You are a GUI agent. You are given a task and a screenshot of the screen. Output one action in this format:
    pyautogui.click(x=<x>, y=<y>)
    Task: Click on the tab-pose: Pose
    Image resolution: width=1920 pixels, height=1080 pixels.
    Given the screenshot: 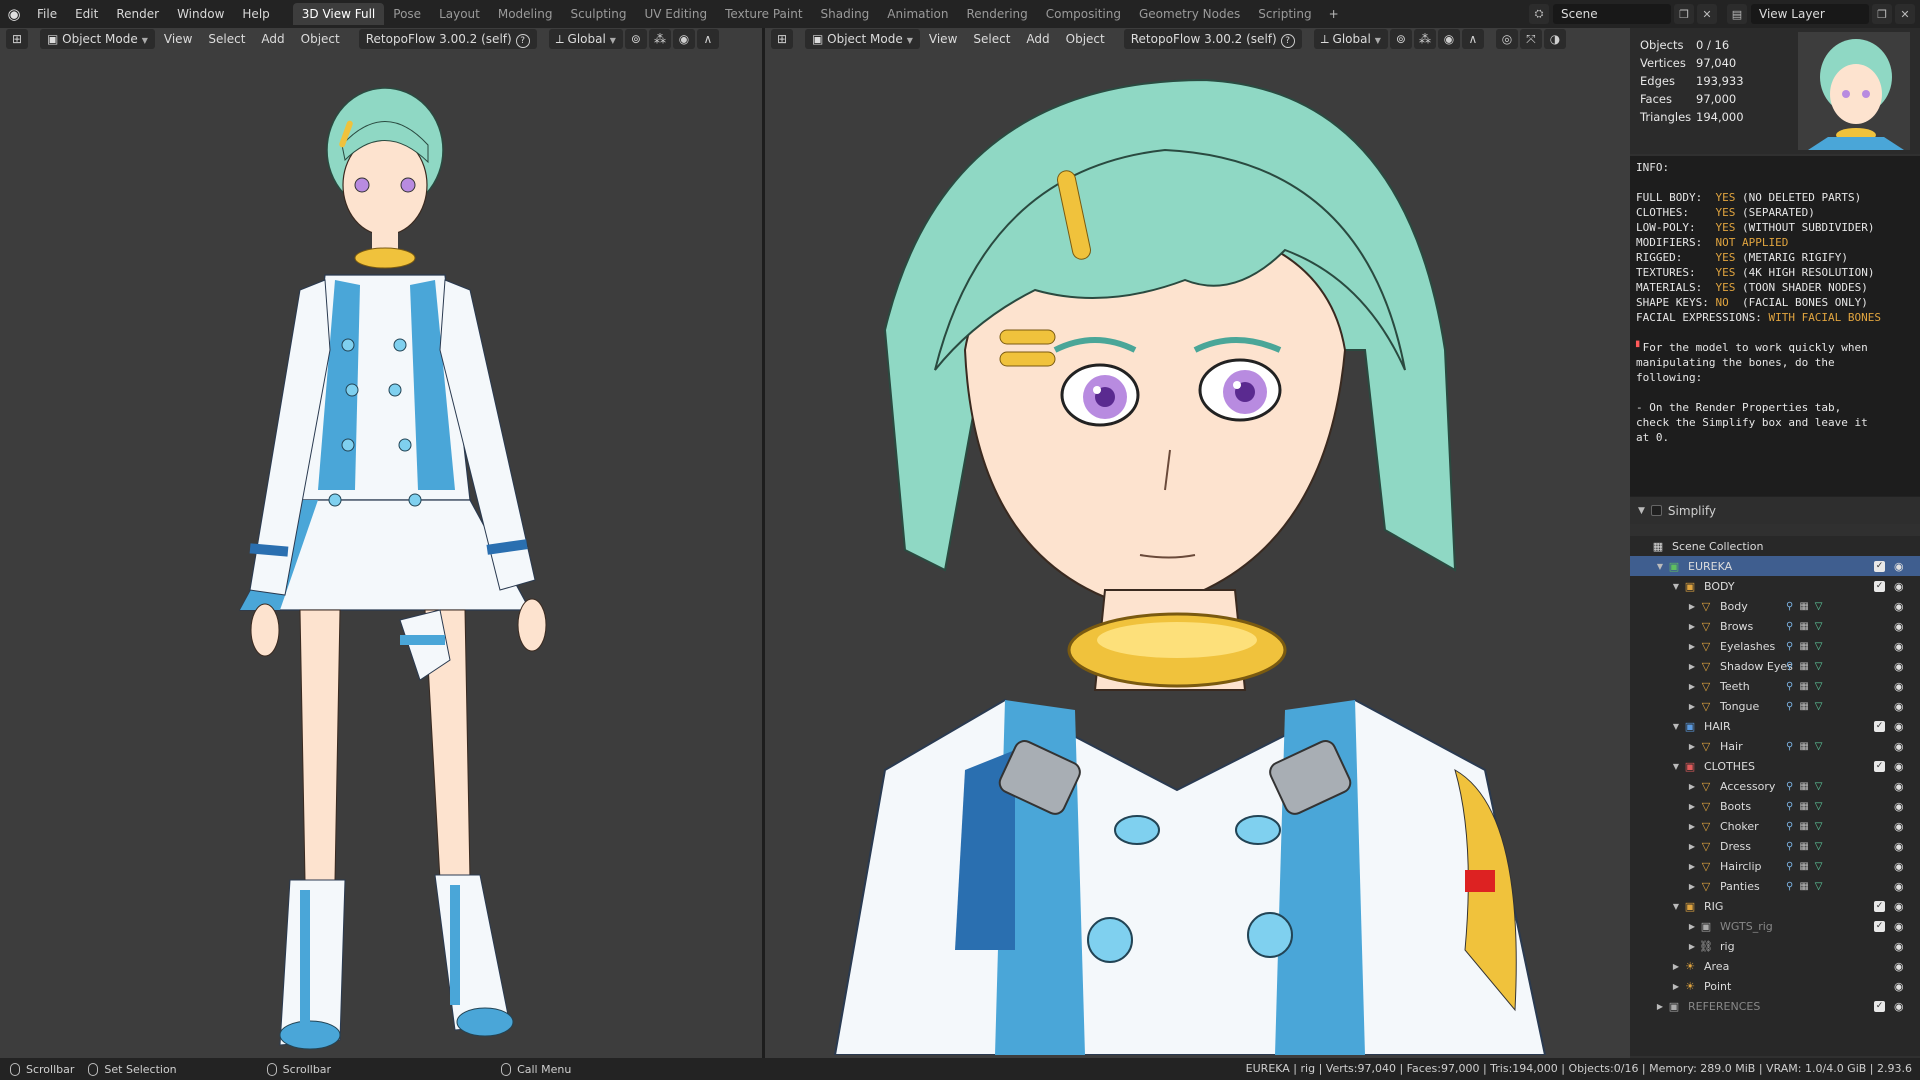 What is the action you would take?
    pyautogui.click(x=407, y=14)
    